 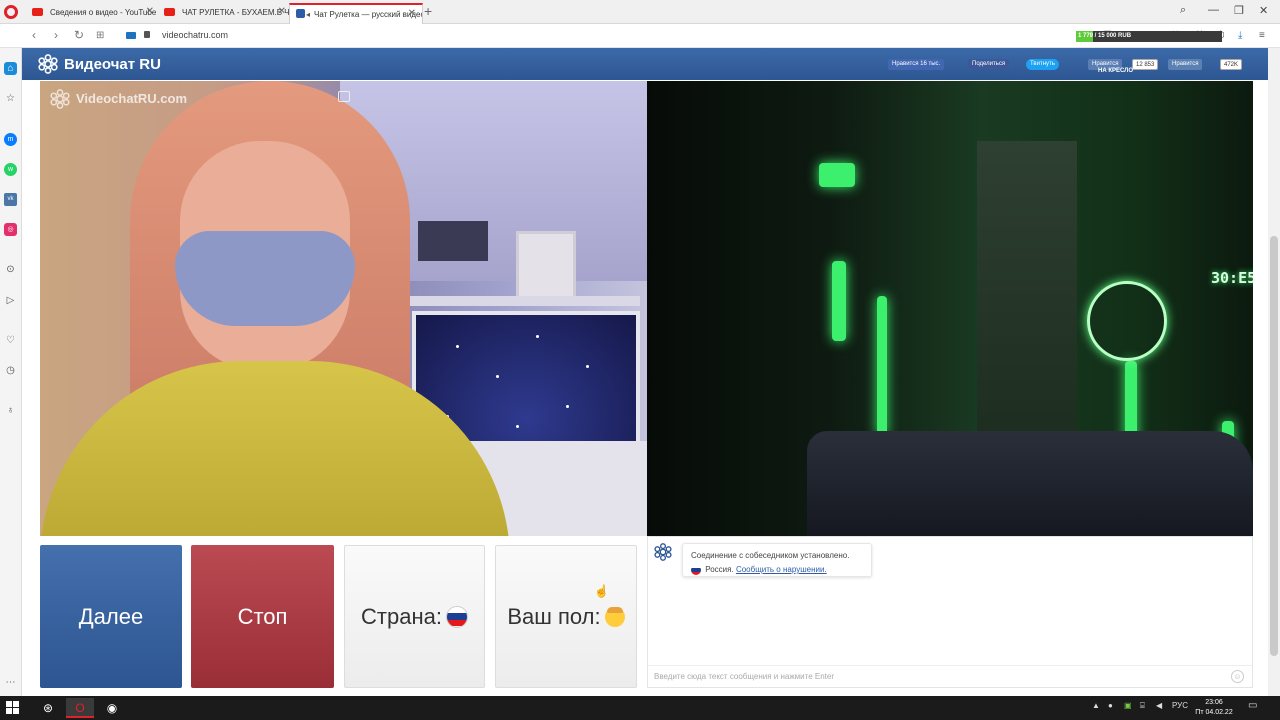 I want to click on heart-icon: ♡, so click(x=10, y=340).